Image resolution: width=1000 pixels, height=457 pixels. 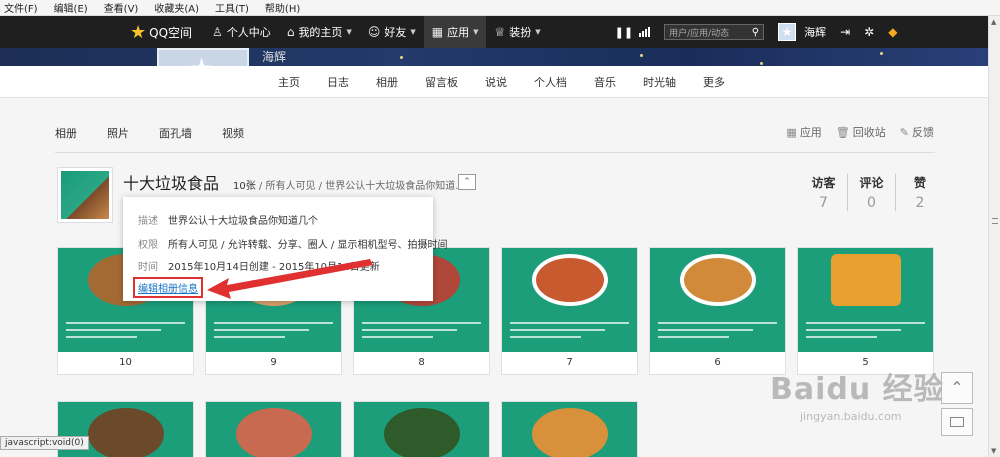 What do you see at coordinates (605, 82) in the screenshot?
I see `tab-music: 音乐` at bounding box center [605, 82].